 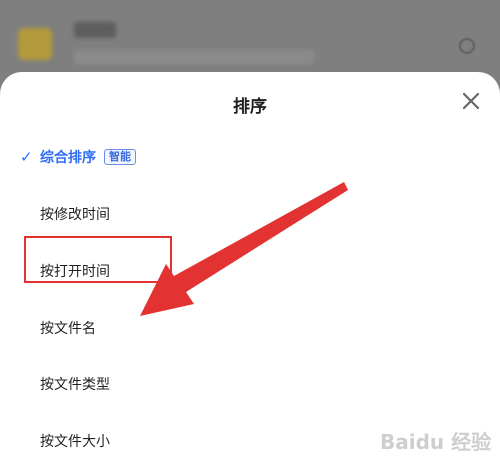 I want to click on checkmark-icon: ✓, so click(x=26, y=157).